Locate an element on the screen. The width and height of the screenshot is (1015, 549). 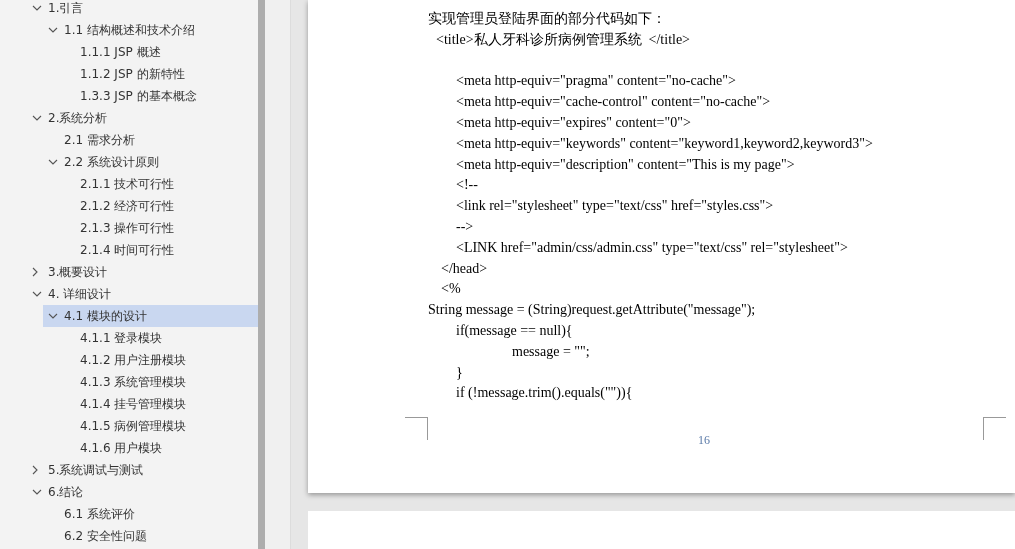
outline-item: 2.1.1 技术可行性 is located at coordinates (158, 184).